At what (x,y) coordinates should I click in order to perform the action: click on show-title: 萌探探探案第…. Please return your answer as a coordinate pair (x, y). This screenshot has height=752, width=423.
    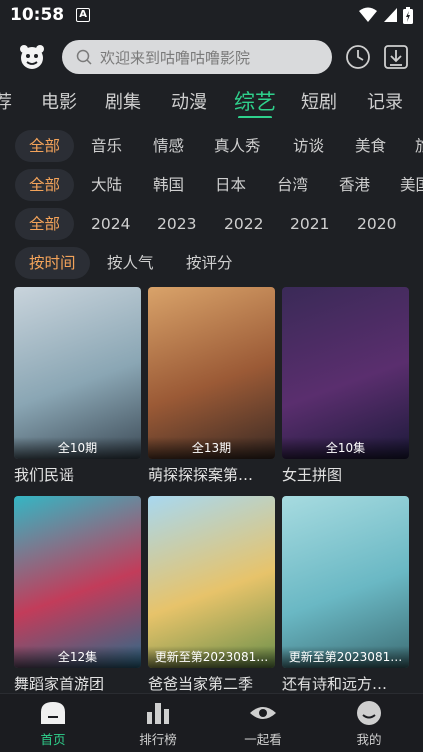
    Looking at the image, I should click on (201, 475).